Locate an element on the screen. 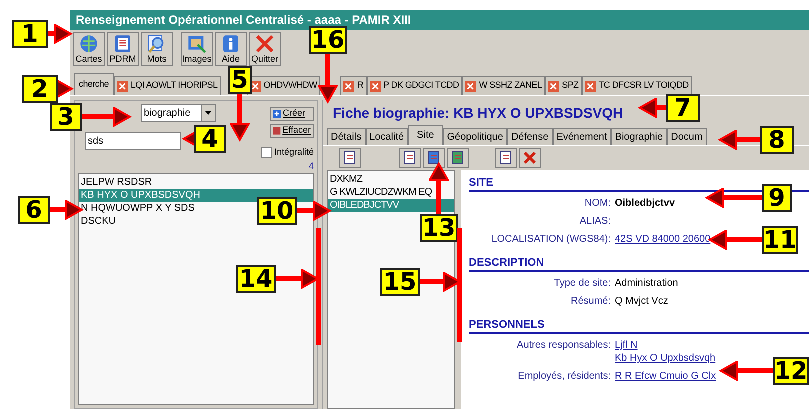 The image size is (809, 409). tab: Géopolitique is located at coordinates (475, 136).